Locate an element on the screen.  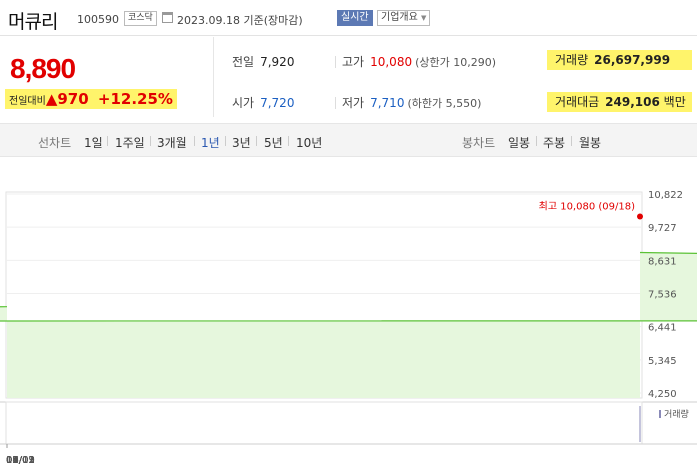
stat-value: 10,080 is located at coordinates (391, 62).